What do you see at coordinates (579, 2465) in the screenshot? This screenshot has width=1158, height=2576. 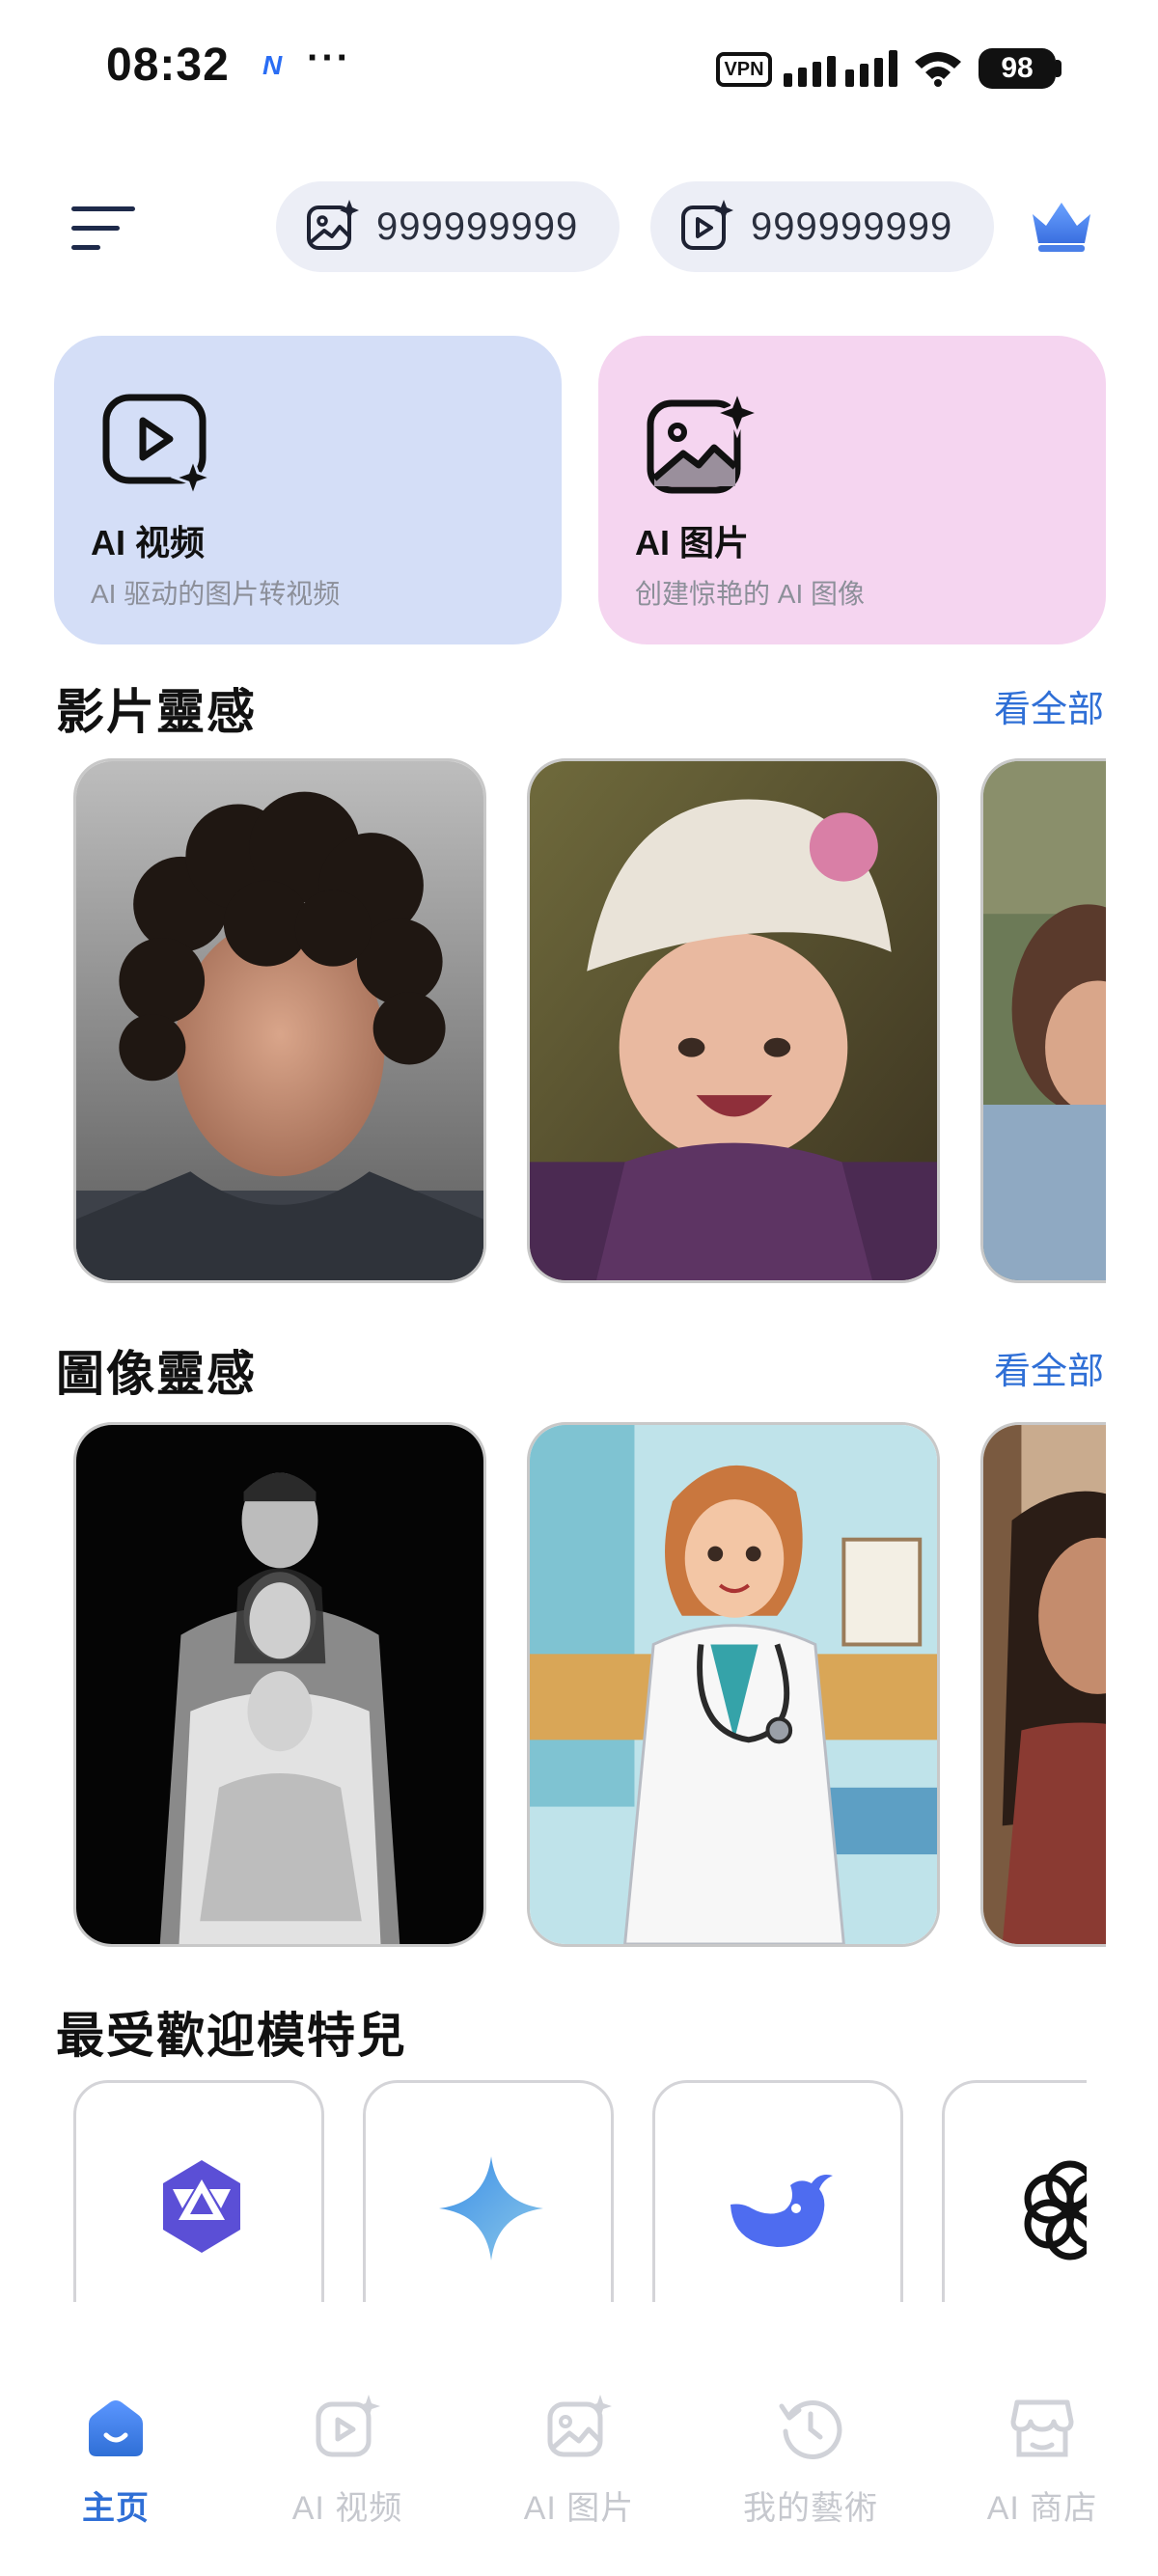 I see `nav-ai-image: AI 图片` at bounding box center [579, 2465].